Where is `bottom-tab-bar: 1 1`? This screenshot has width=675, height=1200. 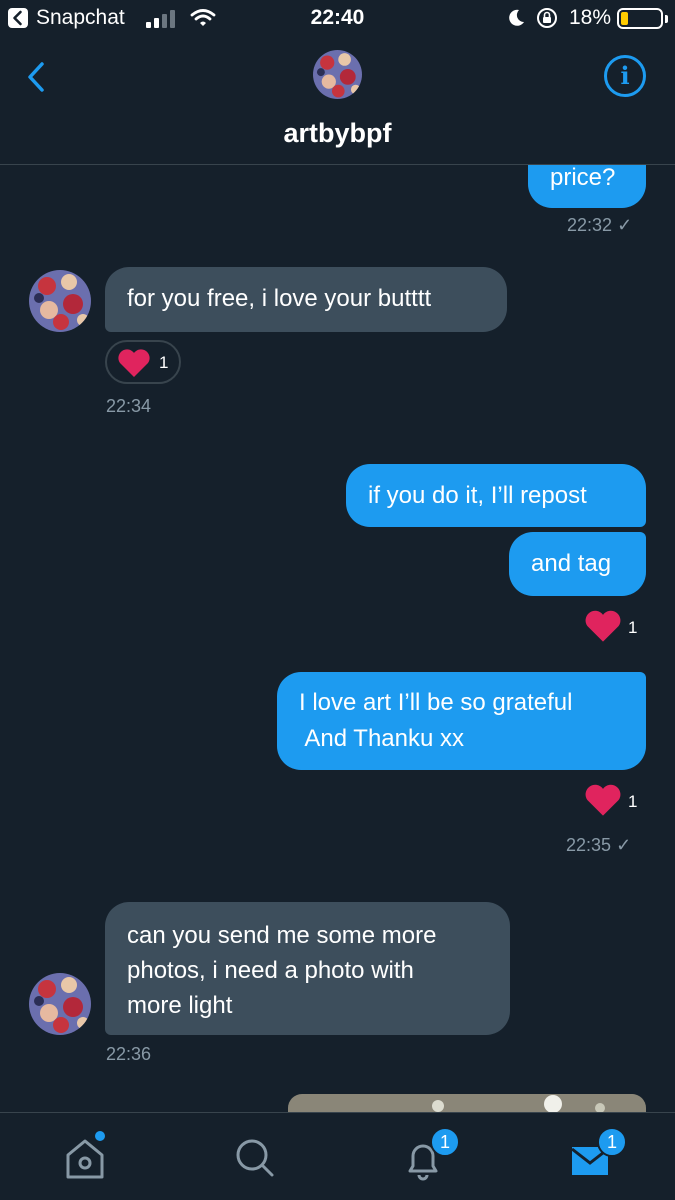
bottom-tab-bar: 1 1 is located at coordinates (337, 1156).